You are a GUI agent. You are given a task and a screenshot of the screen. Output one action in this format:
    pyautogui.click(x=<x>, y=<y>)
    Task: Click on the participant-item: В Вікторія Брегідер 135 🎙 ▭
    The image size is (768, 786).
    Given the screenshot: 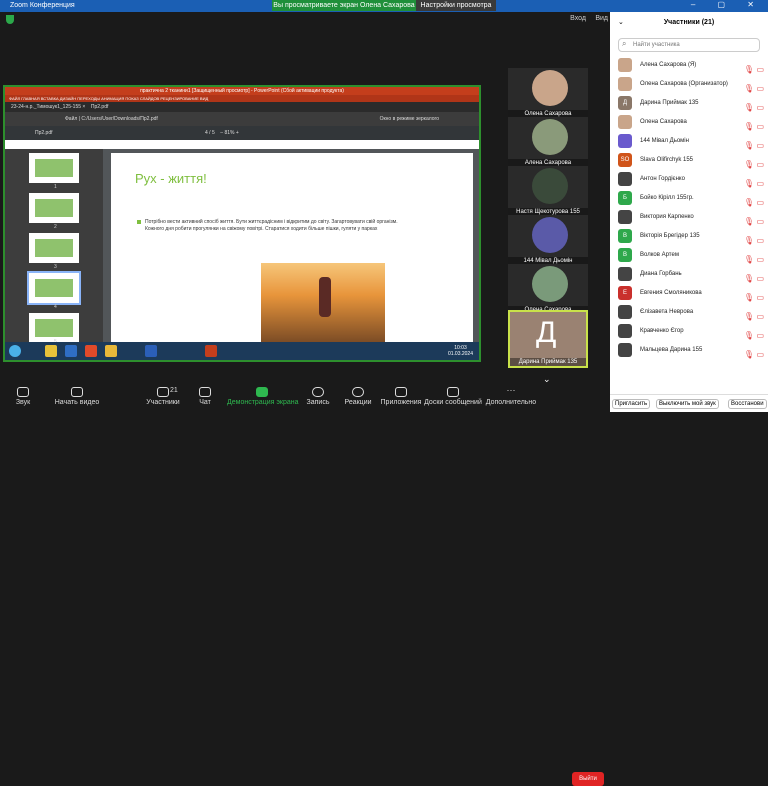 What is the action you would take?
    pyautogui.click(x=689, y=236)
    